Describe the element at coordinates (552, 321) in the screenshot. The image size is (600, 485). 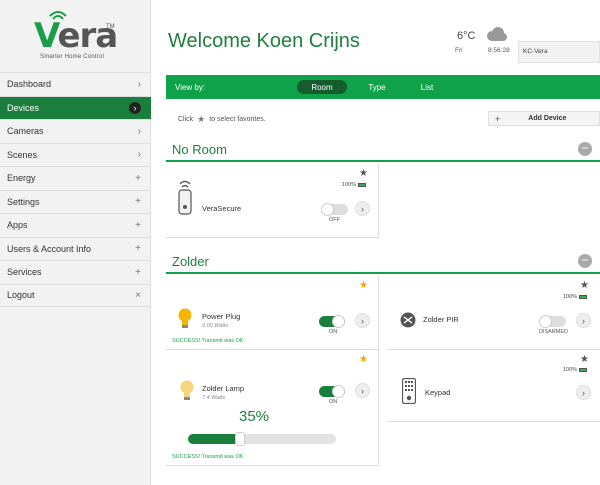
I see `arm-toggle` at that location.